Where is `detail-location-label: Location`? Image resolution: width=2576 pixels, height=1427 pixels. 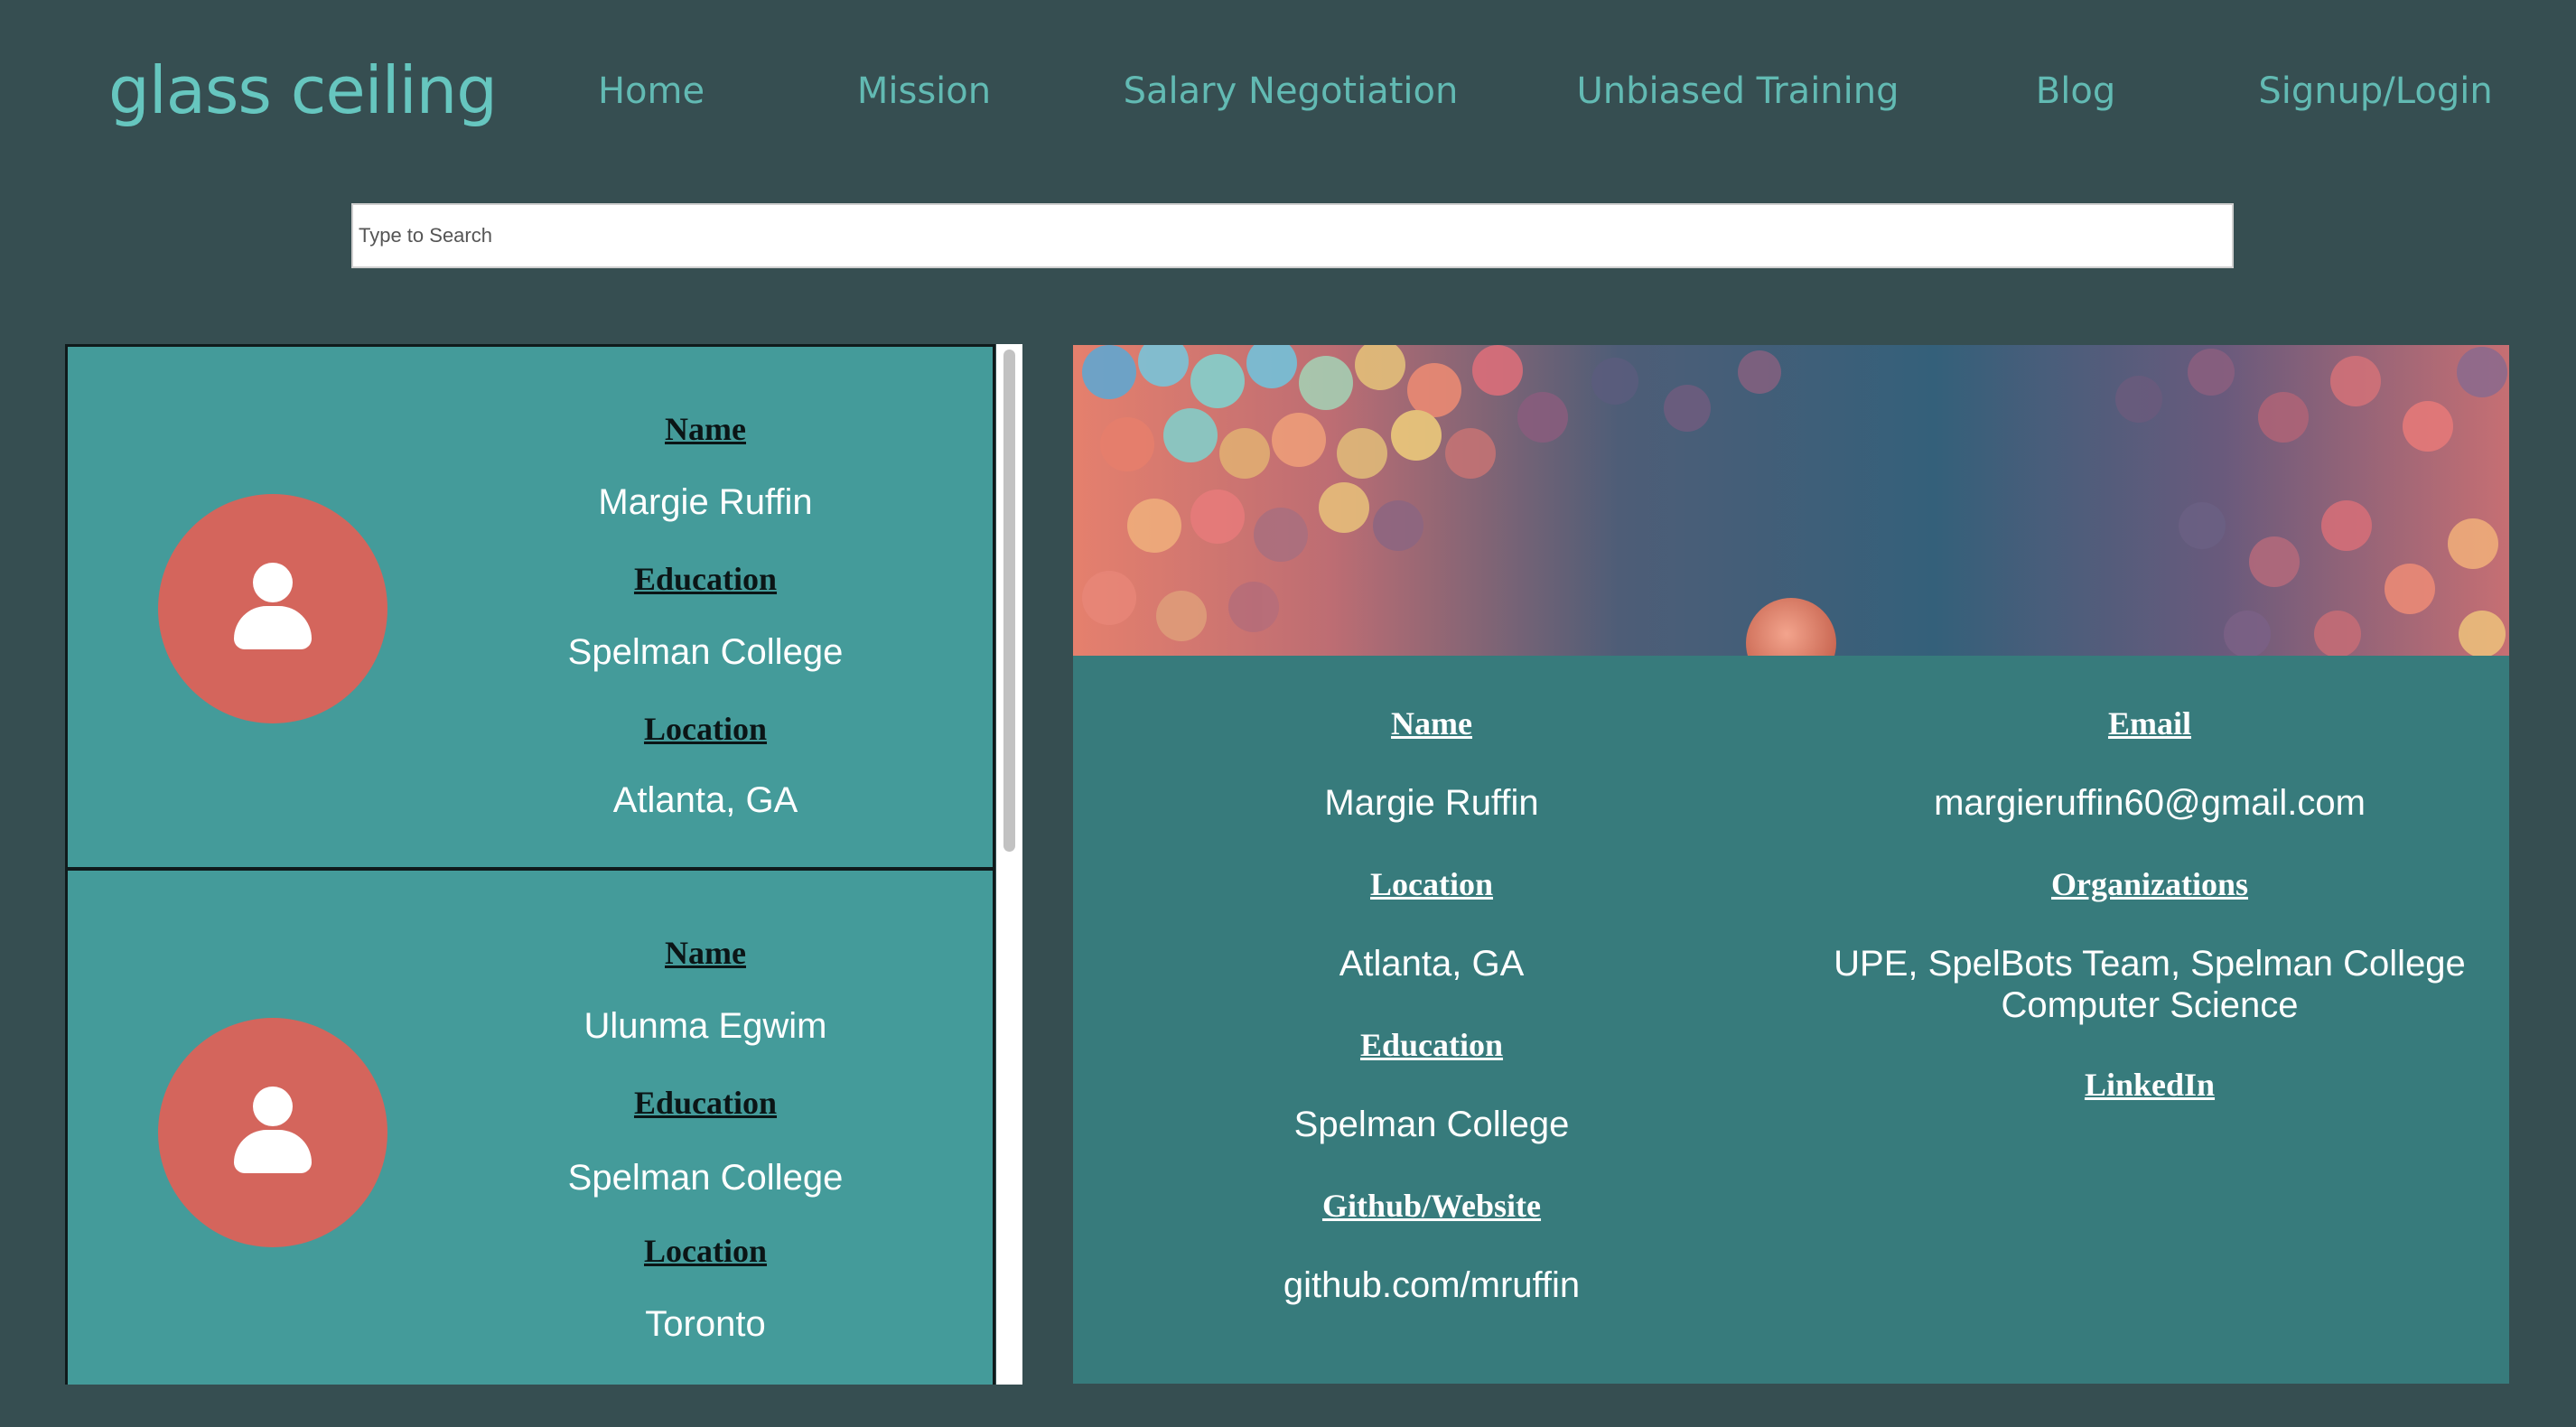 detail-location-label: Location is located at coordinates (1431, 884).